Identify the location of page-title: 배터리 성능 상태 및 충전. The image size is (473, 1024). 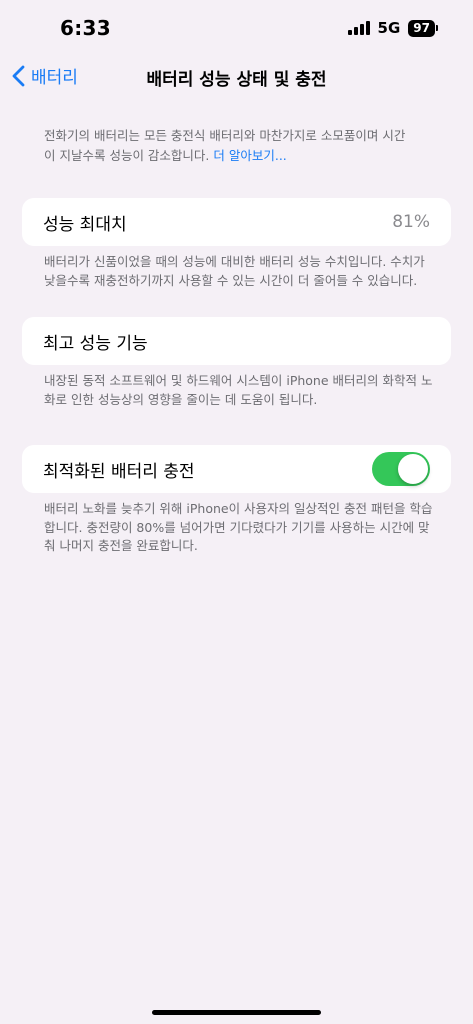
(236, 80).